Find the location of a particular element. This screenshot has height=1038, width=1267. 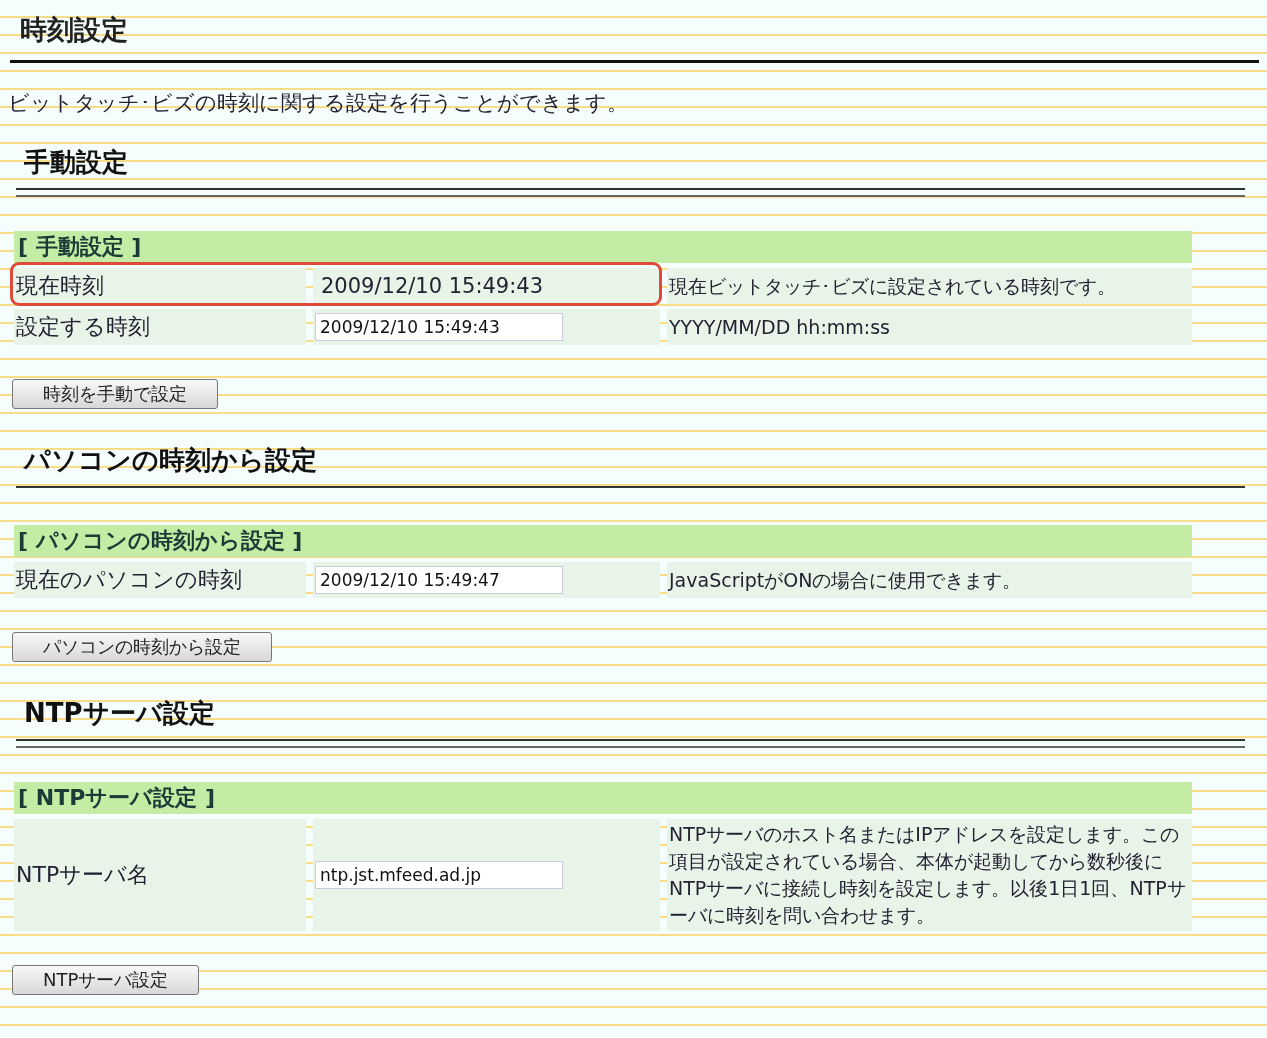

value-cell: 2009/12/10 15:49:43 is located at coordinates (486, 286).